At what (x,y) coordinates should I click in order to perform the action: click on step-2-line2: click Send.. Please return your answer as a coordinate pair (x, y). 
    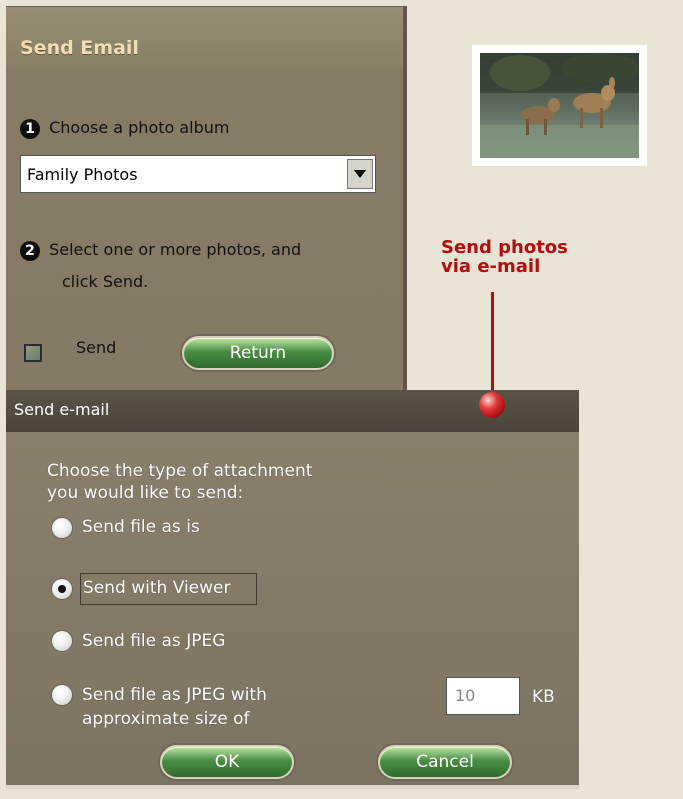
    Looking at the image, I should click on (105, 281).